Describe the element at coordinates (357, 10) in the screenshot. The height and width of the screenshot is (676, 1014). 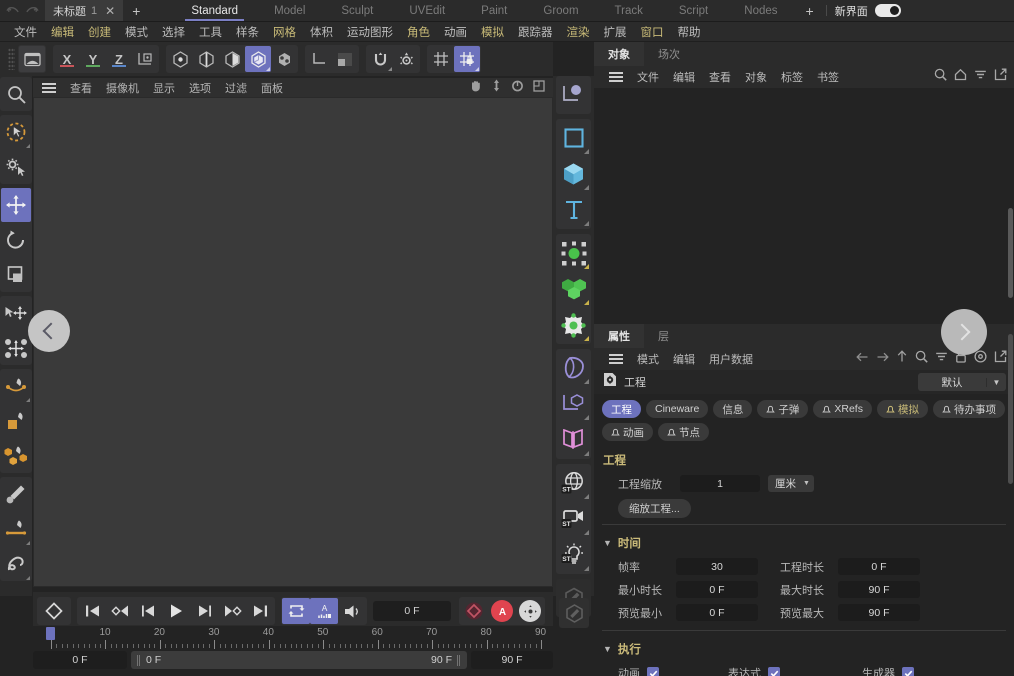
I see `tab-sculpt: Sculpt` at that location.